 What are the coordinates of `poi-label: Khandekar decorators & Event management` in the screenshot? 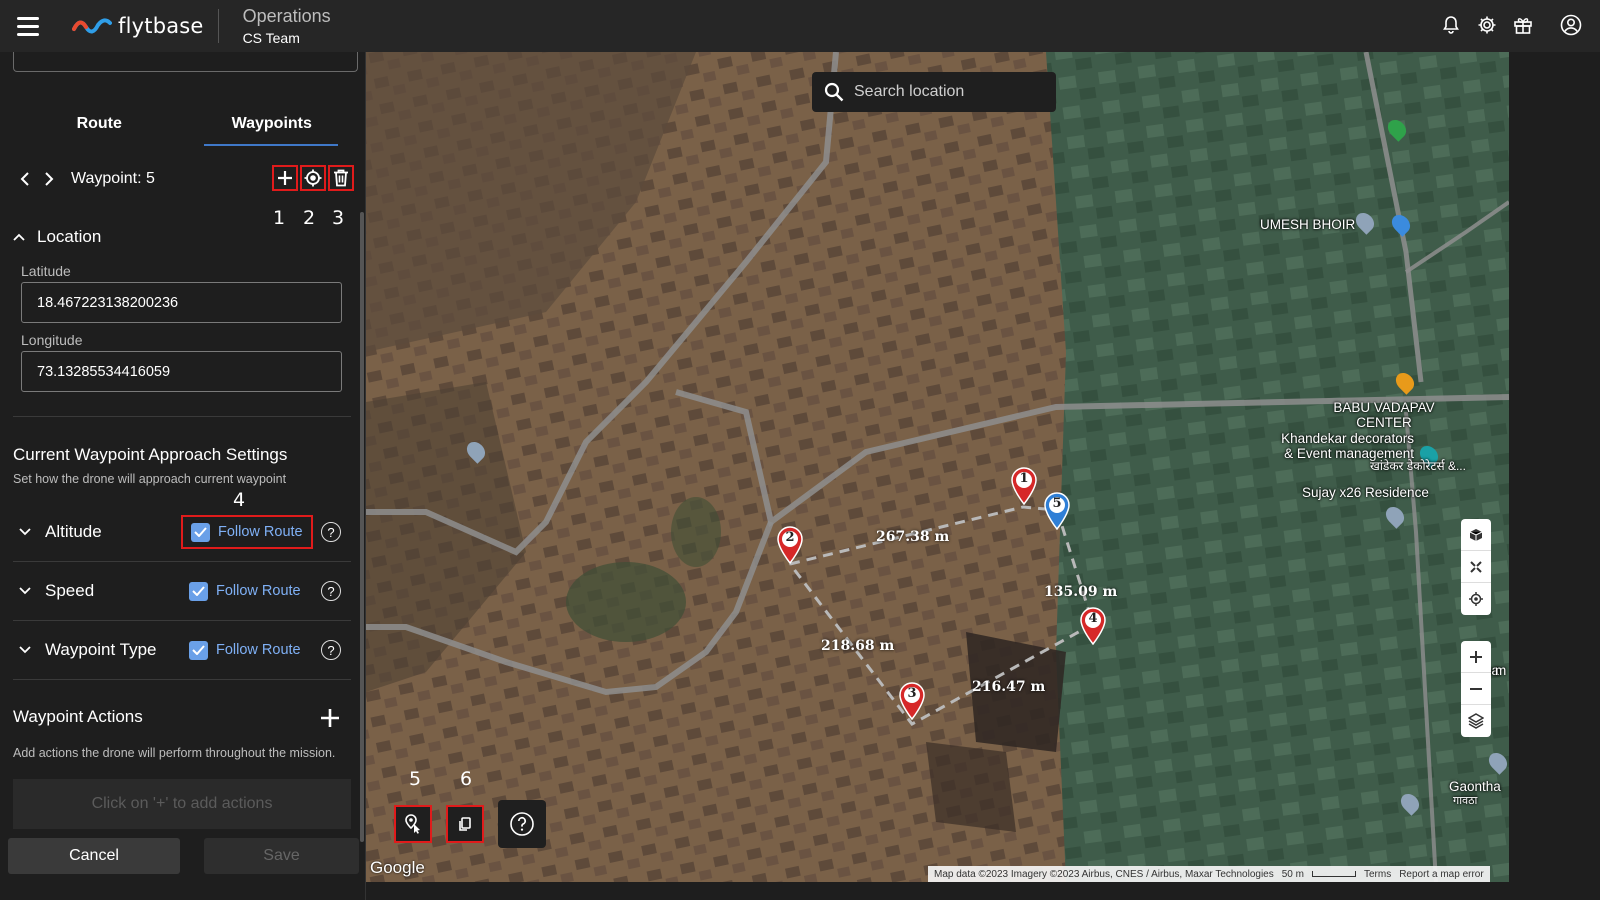 It's located at (1344, 446).